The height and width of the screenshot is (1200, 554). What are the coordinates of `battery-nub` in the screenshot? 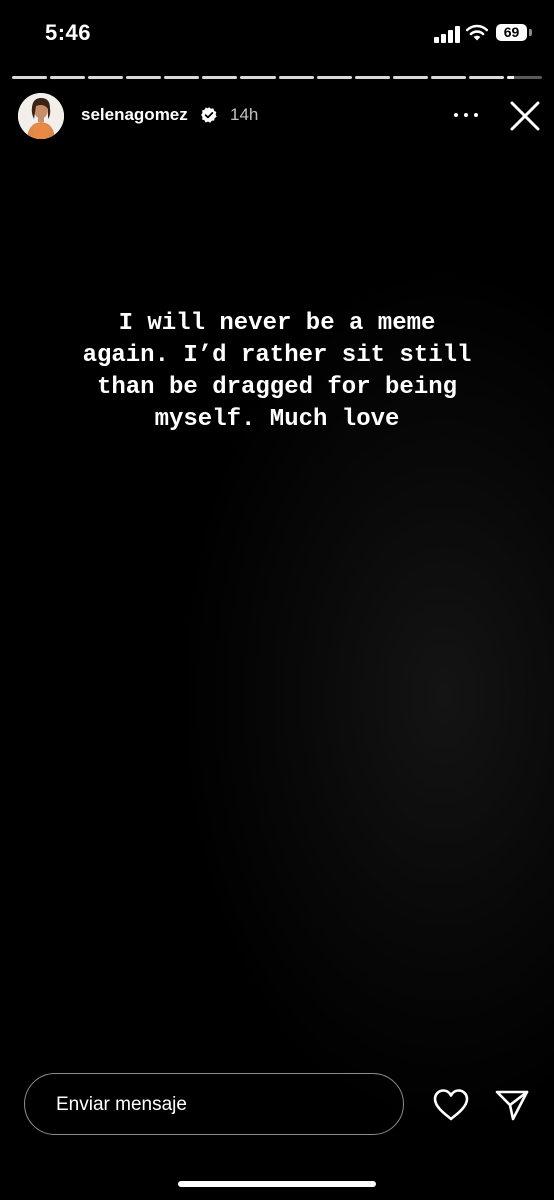 It's located at (530, 32).